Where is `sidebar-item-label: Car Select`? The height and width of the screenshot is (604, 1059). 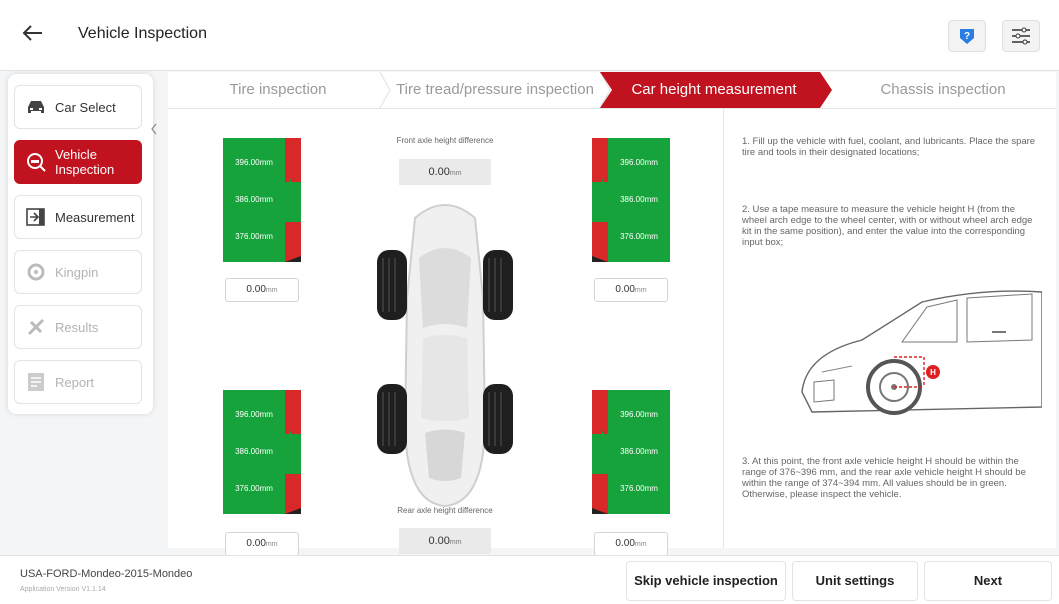 sidebar-item-label: Car Select is located at coordinates (85, 107).